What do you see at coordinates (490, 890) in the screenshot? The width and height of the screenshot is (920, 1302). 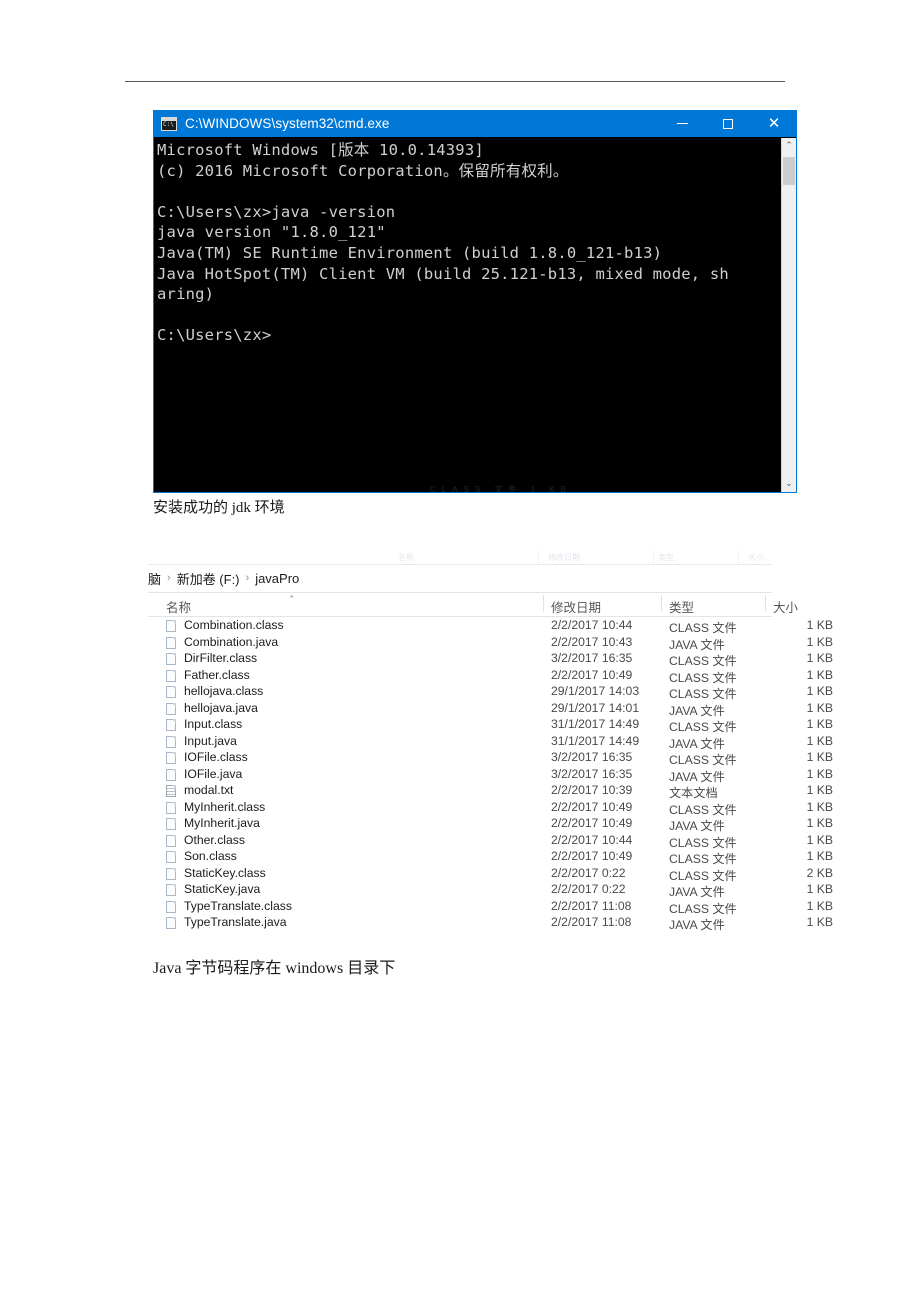 I see `table-row: StaticKey.java 2/2/2017 0:22 JAVA 文件 1 KB` at bounding box center [490, 890].